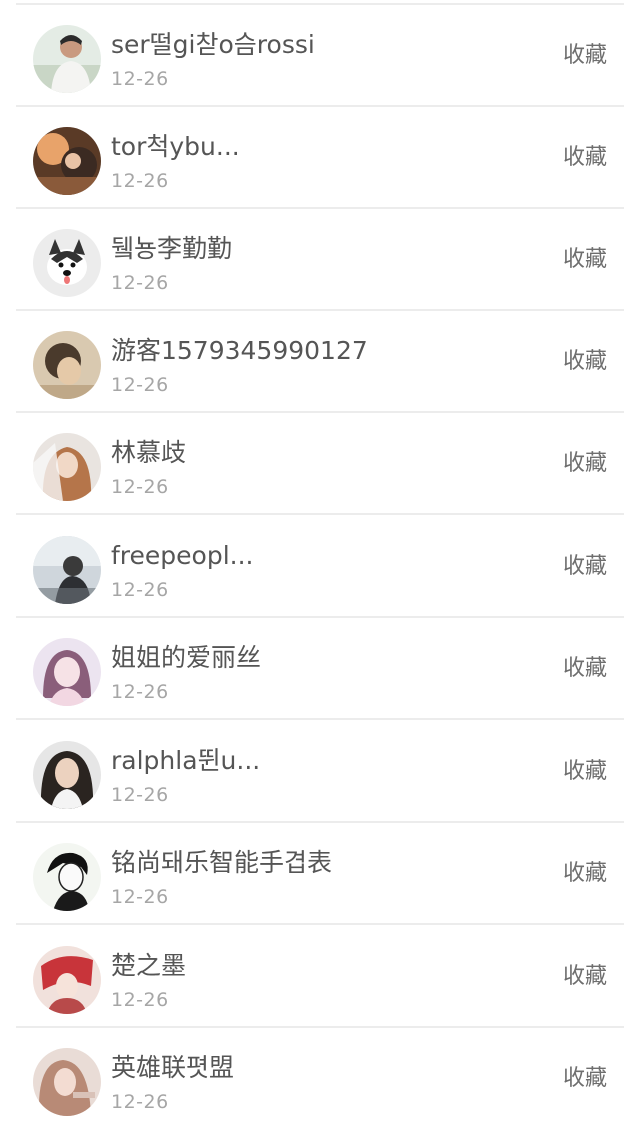 This screenshot has height=1130, width=640. Describe the element at coordinates (320, 567) in the screenshot. I see `list-item: freepeopl... 12-26 收藏` at that location.